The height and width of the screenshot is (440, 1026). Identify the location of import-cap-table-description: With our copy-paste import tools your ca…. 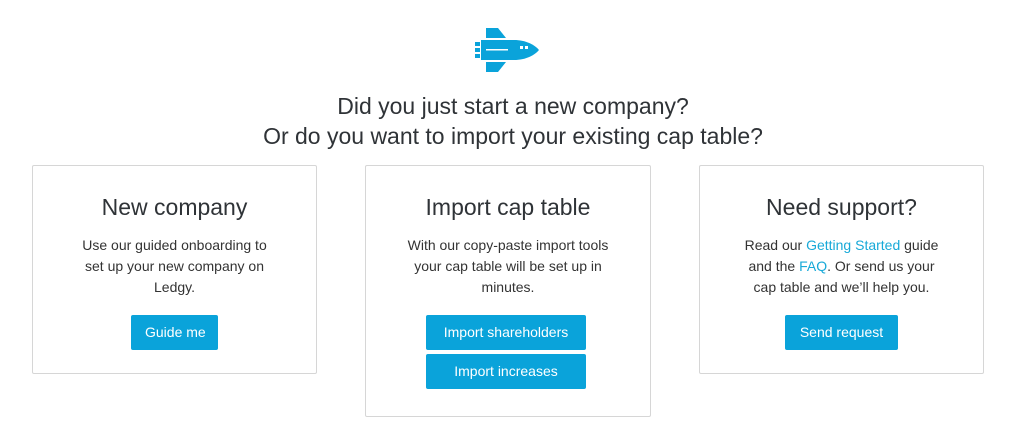
(508, 266).